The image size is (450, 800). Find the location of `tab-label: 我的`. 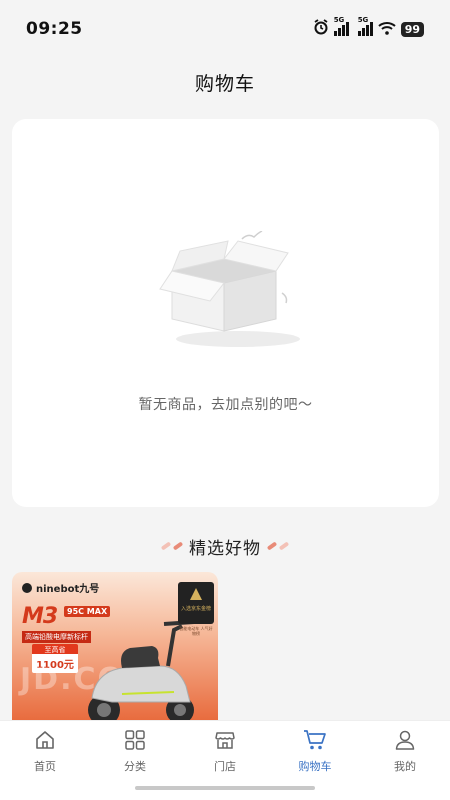

tab-label: 我的 is located at coordinates (405, 766).